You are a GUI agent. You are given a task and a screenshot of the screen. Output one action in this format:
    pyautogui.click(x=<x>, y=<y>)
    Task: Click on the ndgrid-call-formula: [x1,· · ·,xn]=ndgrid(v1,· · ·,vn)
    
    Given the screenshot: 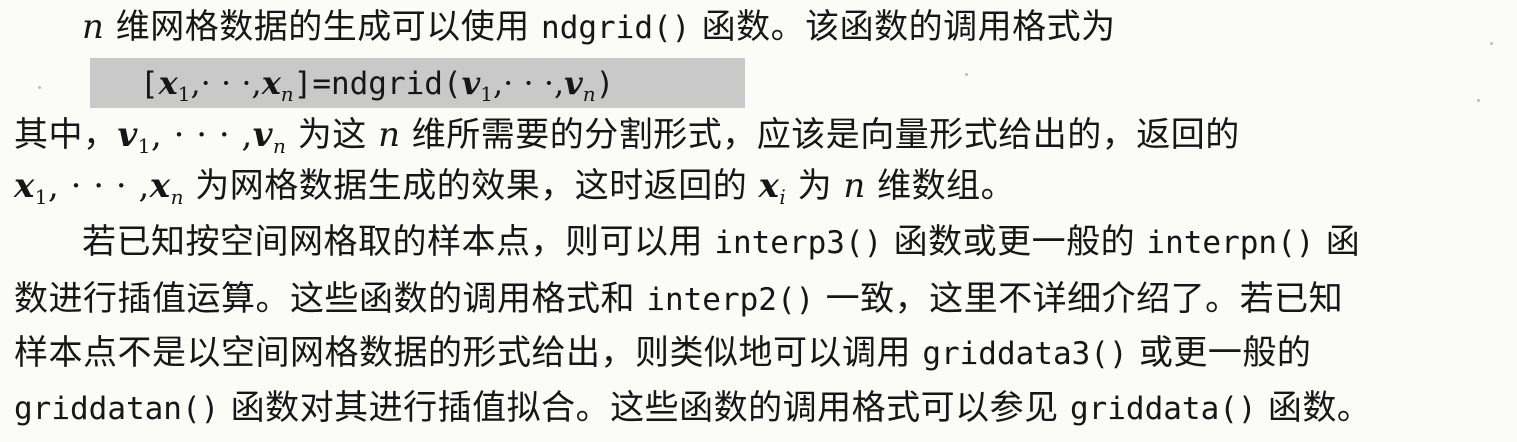 What is the action you would take?
    pyautogui.click(x=377, y=83)
    